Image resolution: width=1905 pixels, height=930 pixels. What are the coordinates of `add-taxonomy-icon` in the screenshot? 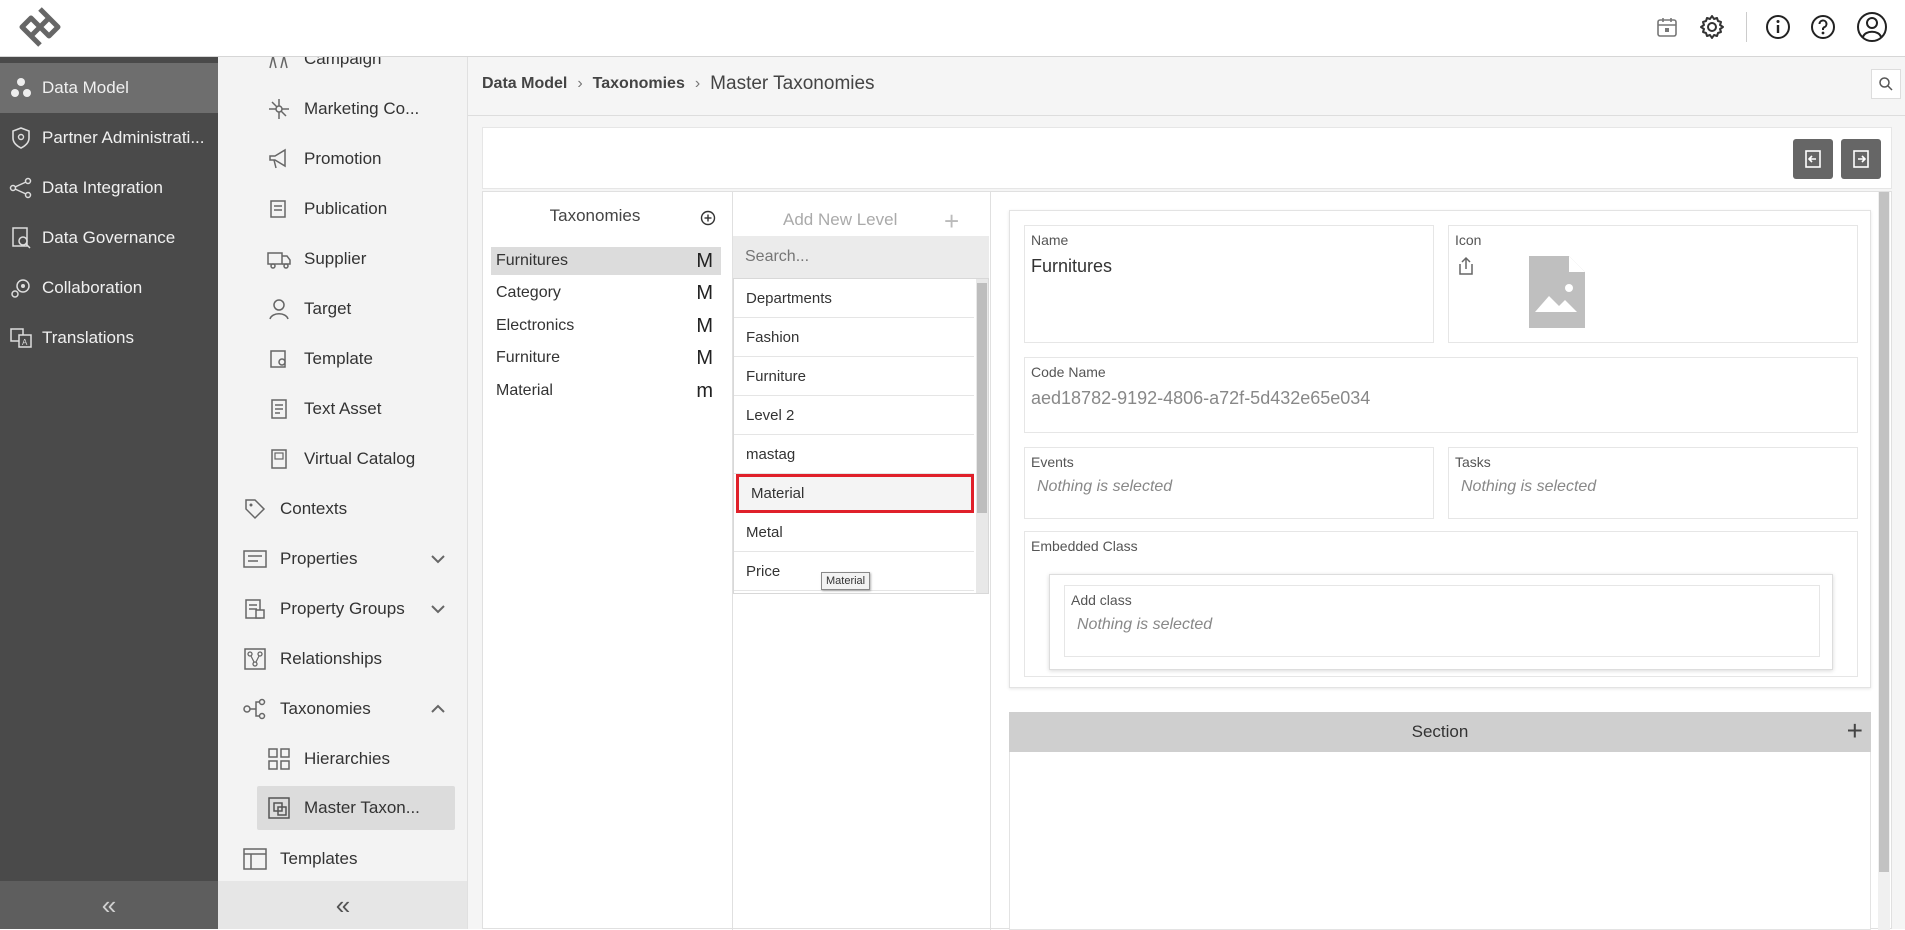 It's located at (708, 218).